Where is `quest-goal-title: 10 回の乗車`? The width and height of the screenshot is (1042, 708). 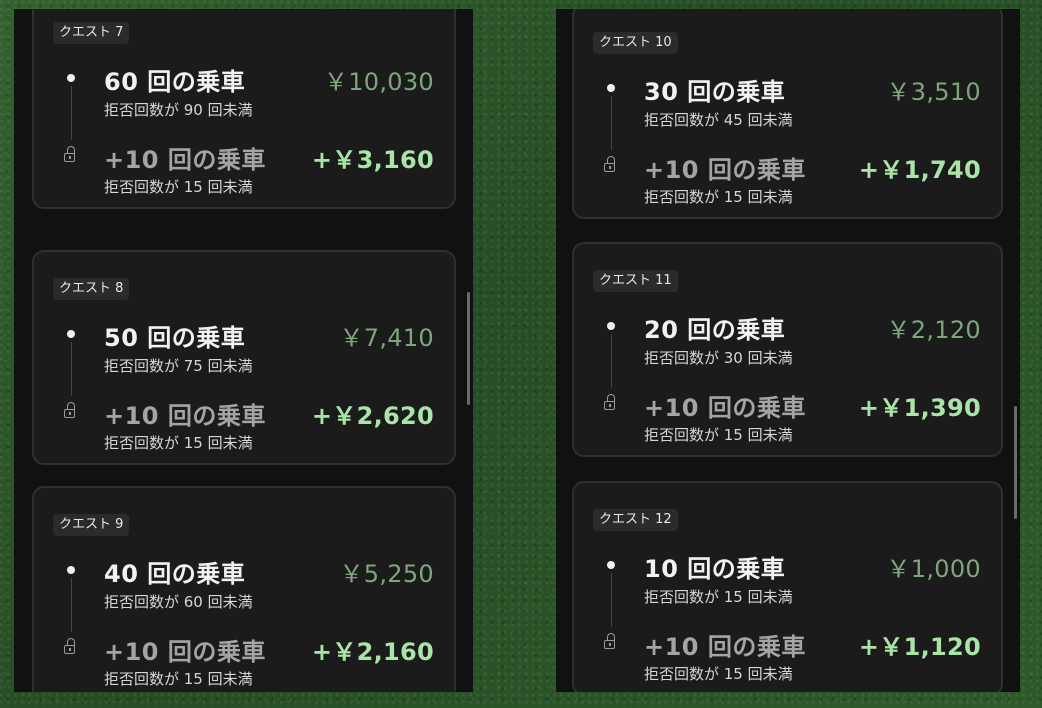 quest-goal-title: 10 回の乗車 is located at coordinates (715, 569).